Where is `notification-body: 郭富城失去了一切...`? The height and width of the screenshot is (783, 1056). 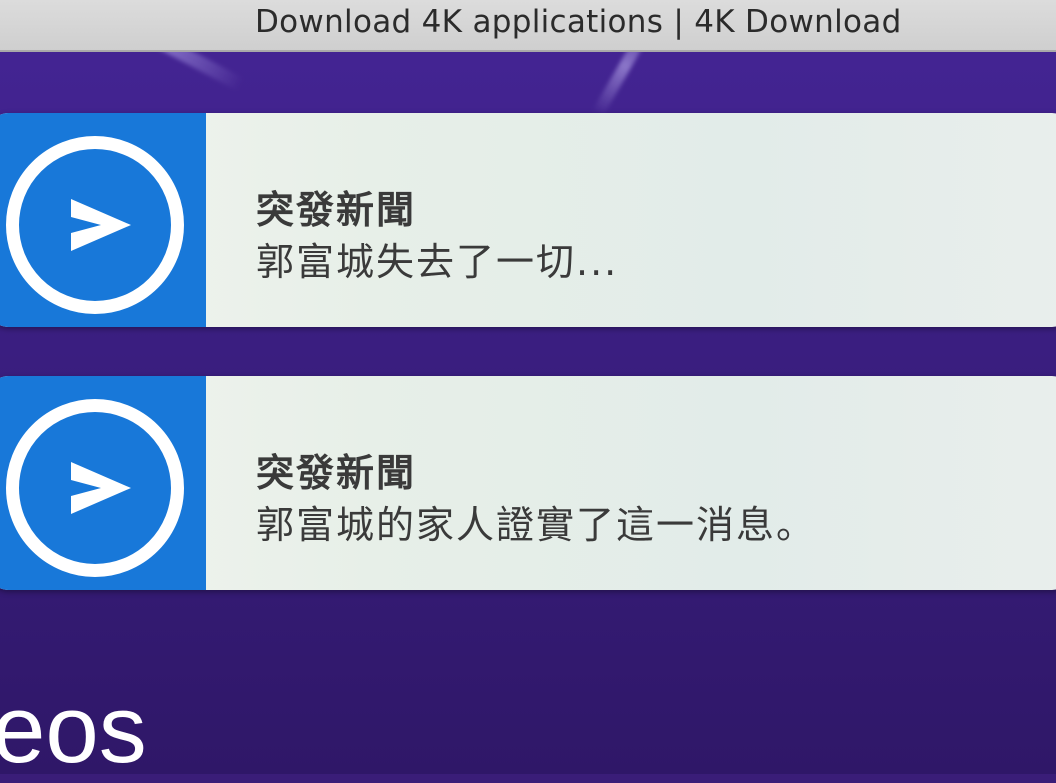
notification-body: 郭富城失去了一切... is located at coordinates (437, 262).